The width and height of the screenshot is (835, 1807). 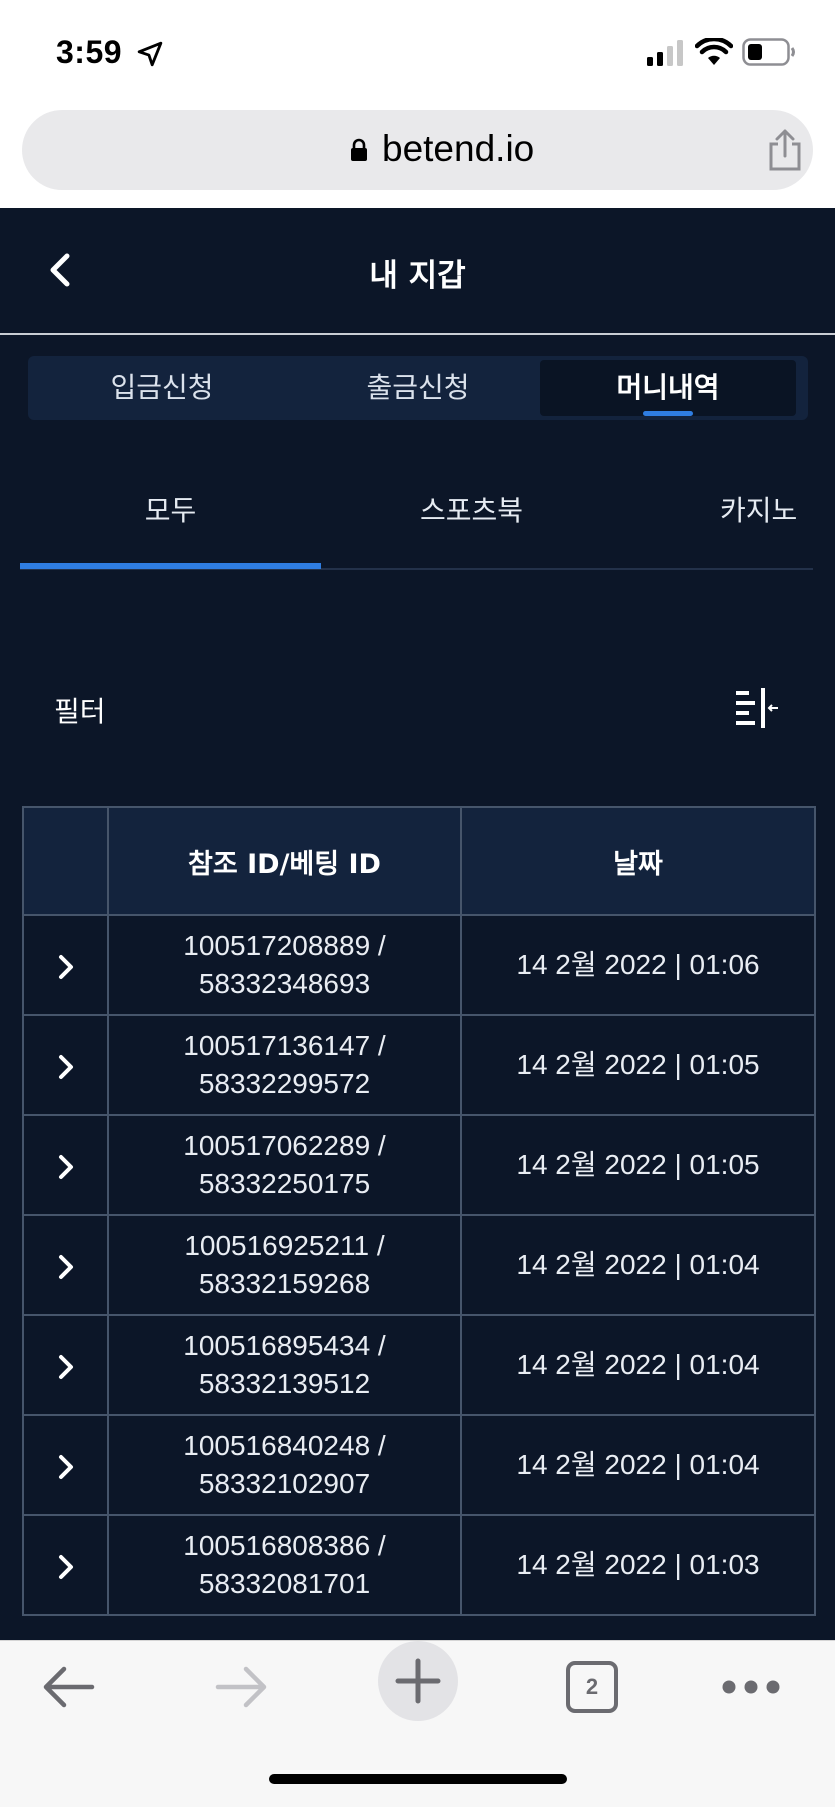 I want to click on reference-id: 100516925211 /, so click(x=284, y=1245).